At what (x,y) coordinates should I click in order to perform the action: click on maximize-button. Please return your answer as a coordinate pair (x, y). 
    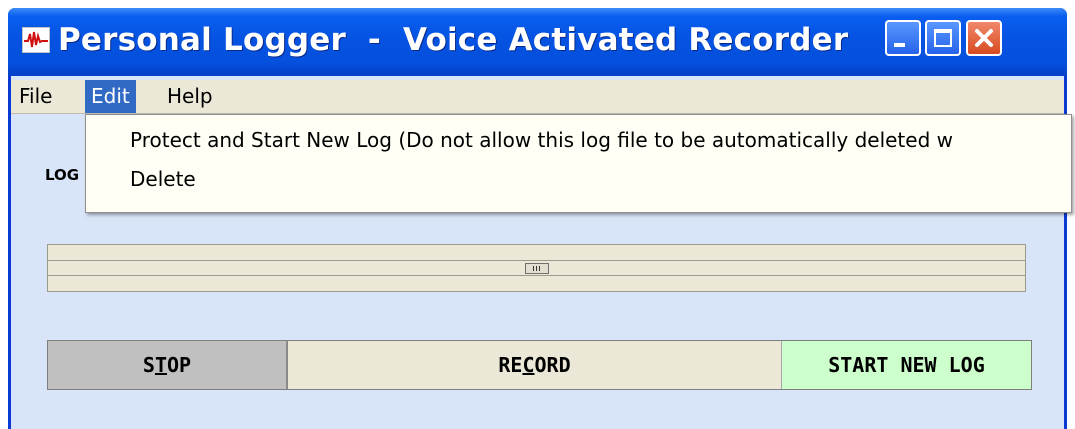
    Looking at the image, I should click on (943, 38).